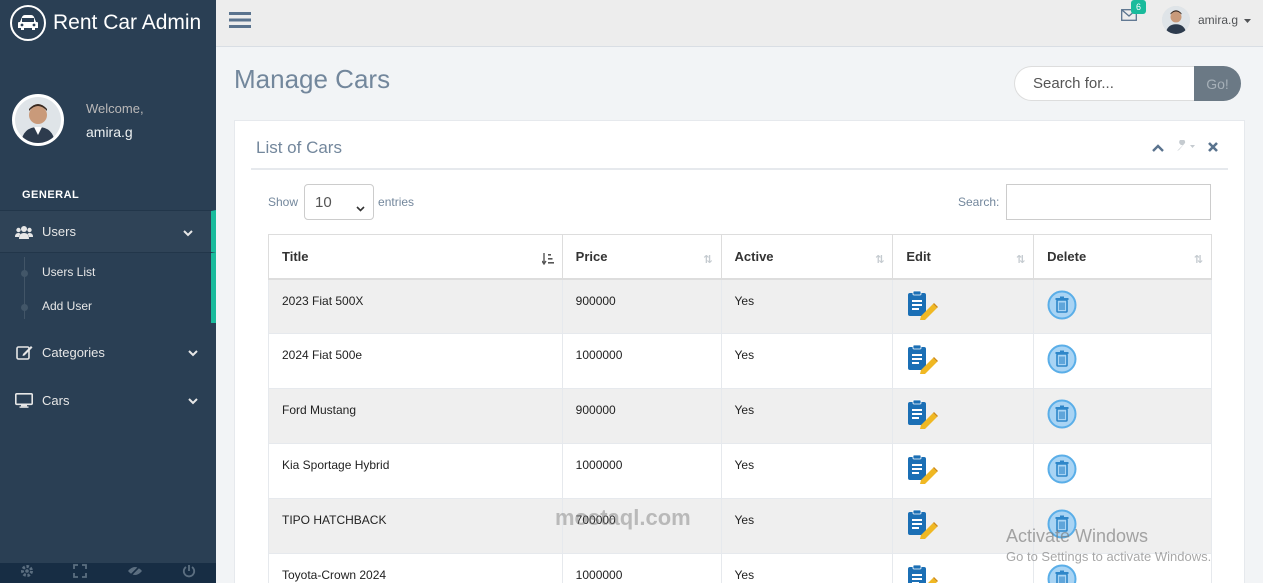 The height and width of the screenshot is (583, 1263). I want to click on table-row: Ford Mustang 900000 Yes, so click(740, 416).